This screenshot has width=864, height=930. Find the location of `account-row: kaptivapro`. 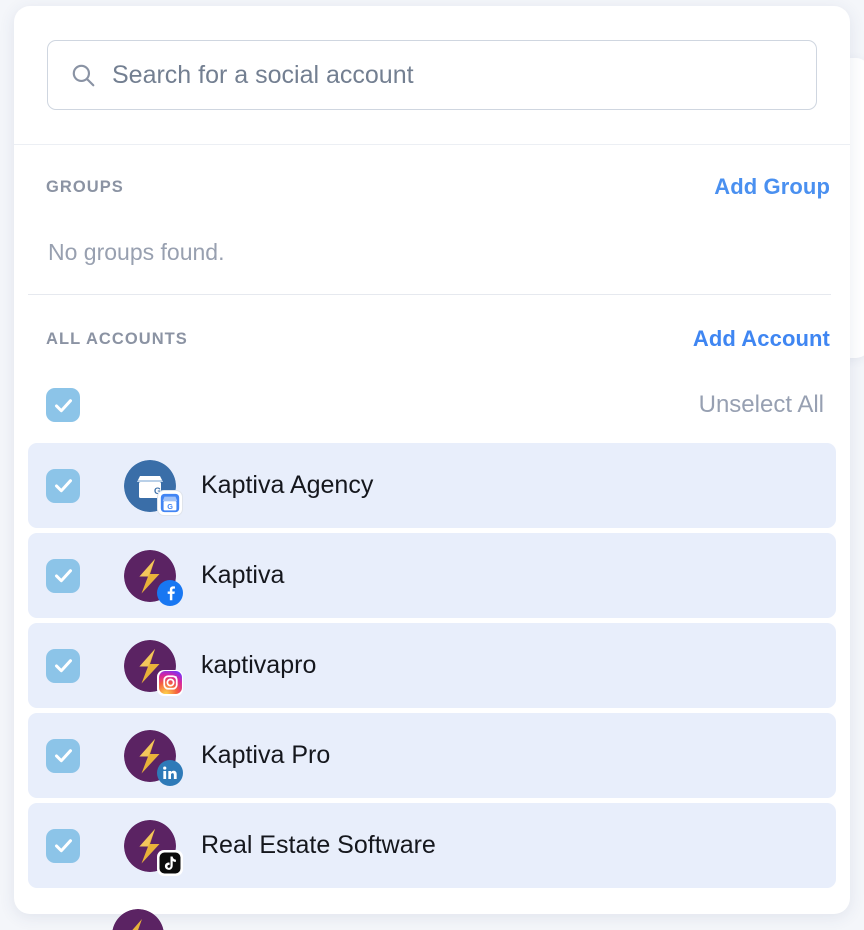

account-row: kaptivapro is located at coordinates (432, 665).